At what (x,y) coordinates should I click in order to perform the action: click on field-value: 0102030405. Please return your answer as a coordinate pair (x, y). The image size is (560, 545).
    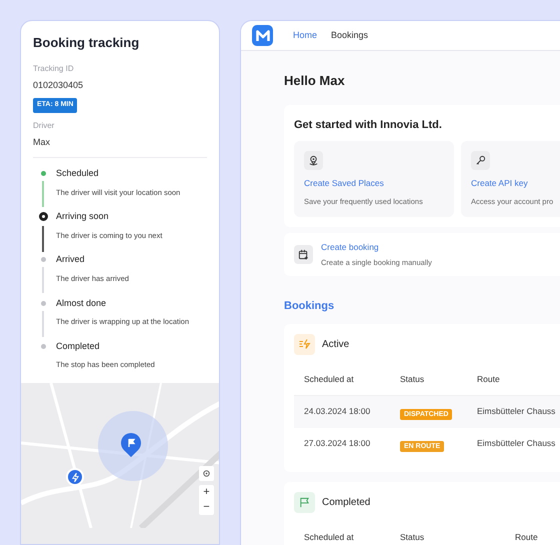
    Looking at the image, I should click on (58, 85).